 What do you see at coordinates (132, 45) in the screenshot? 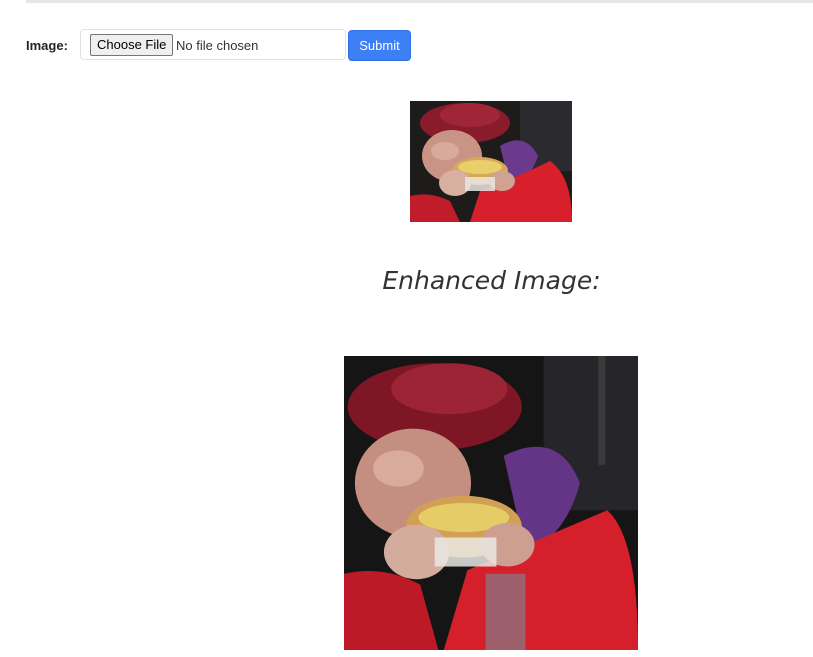
I see `choose-file-button: Choose File` at bounding box center [132, 45].